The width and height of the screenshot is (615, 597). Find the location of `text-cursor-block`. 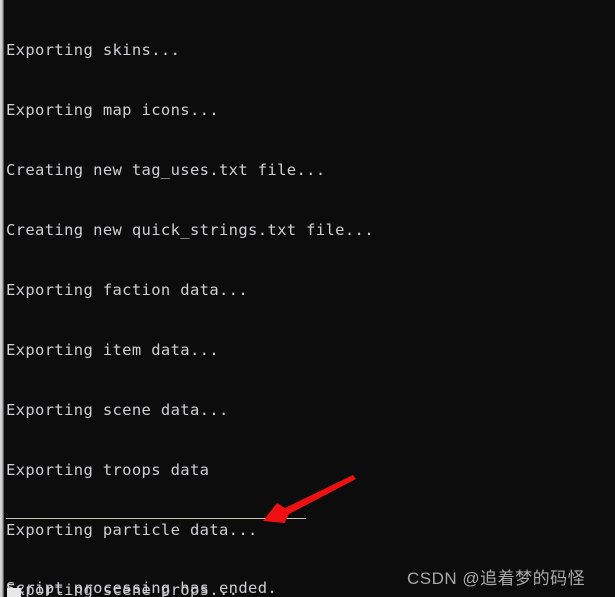

text-cursor-block is located at coordinates (14, 592).